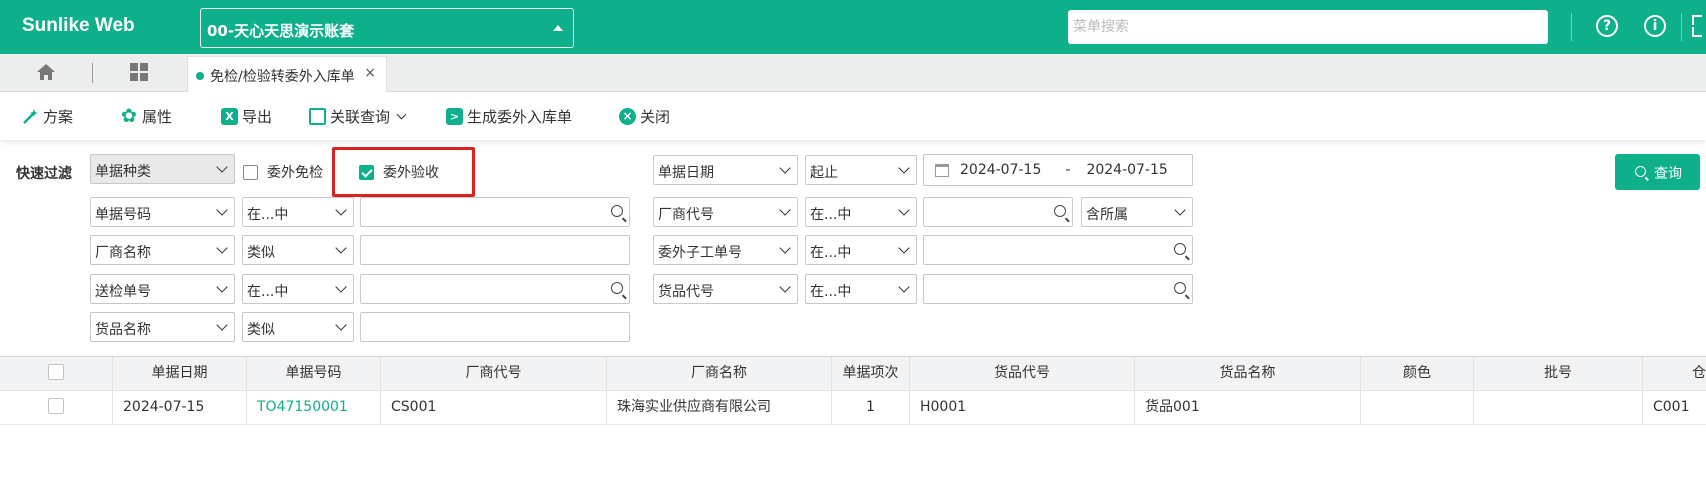 The width and height of the screenshot is (1706, 495). Describe the element at coordinates (495, 250) in the screenshot. I see `vendor-name-input` at that location.